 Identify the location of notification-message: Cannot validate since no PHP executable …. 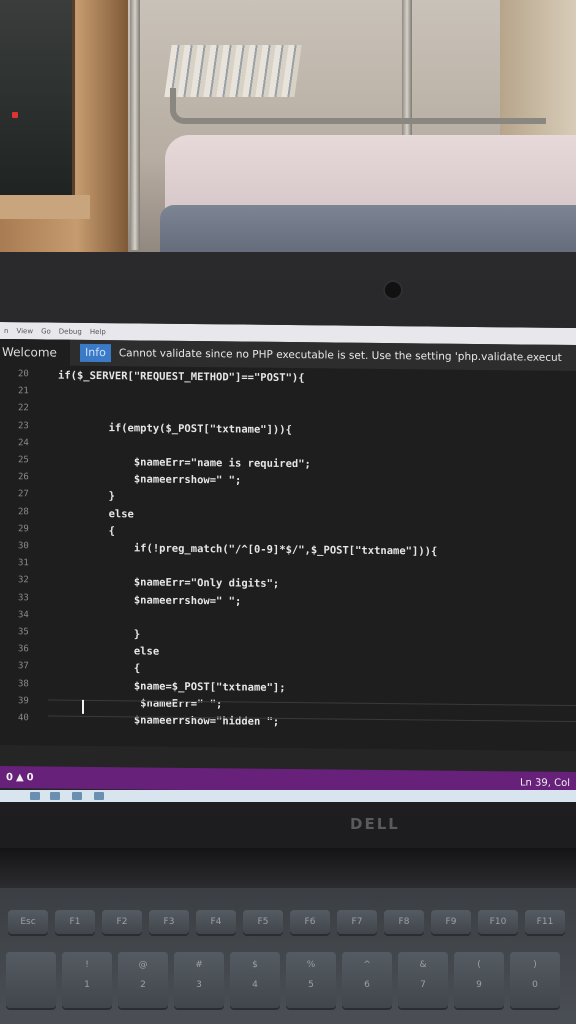
(340, 355).